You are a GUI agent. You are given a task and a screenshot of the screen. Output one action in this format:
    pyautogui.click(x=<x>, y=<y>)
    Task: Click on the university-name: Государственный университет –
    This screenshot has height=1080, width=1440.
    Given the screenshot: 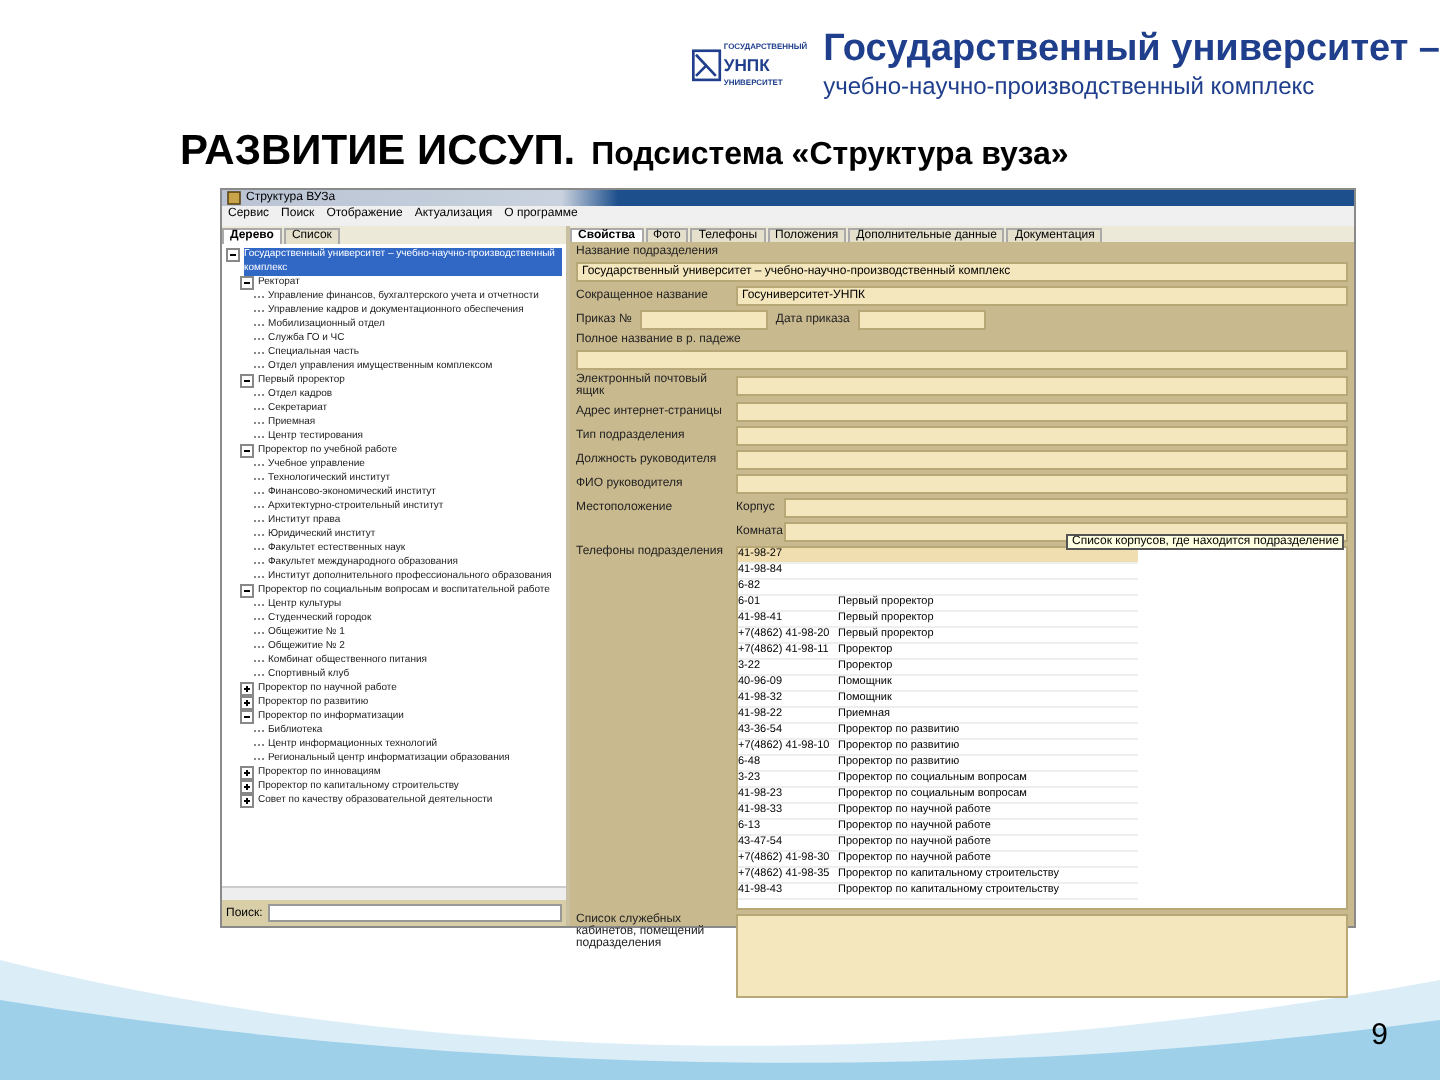 What is the action you would take?
    pyautogui.click(x=1131, y=50)
    